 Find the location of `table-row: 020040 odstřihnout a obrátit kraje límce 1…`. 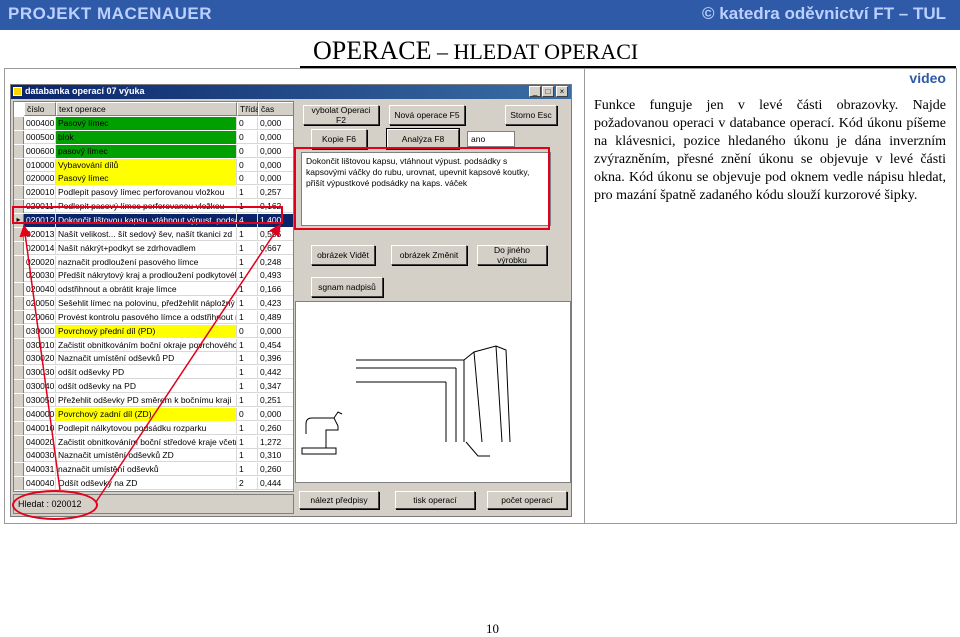

table-row: 020040 odstřihnout a obrátit kraje límce 1… is located at coordinates (153, 290).